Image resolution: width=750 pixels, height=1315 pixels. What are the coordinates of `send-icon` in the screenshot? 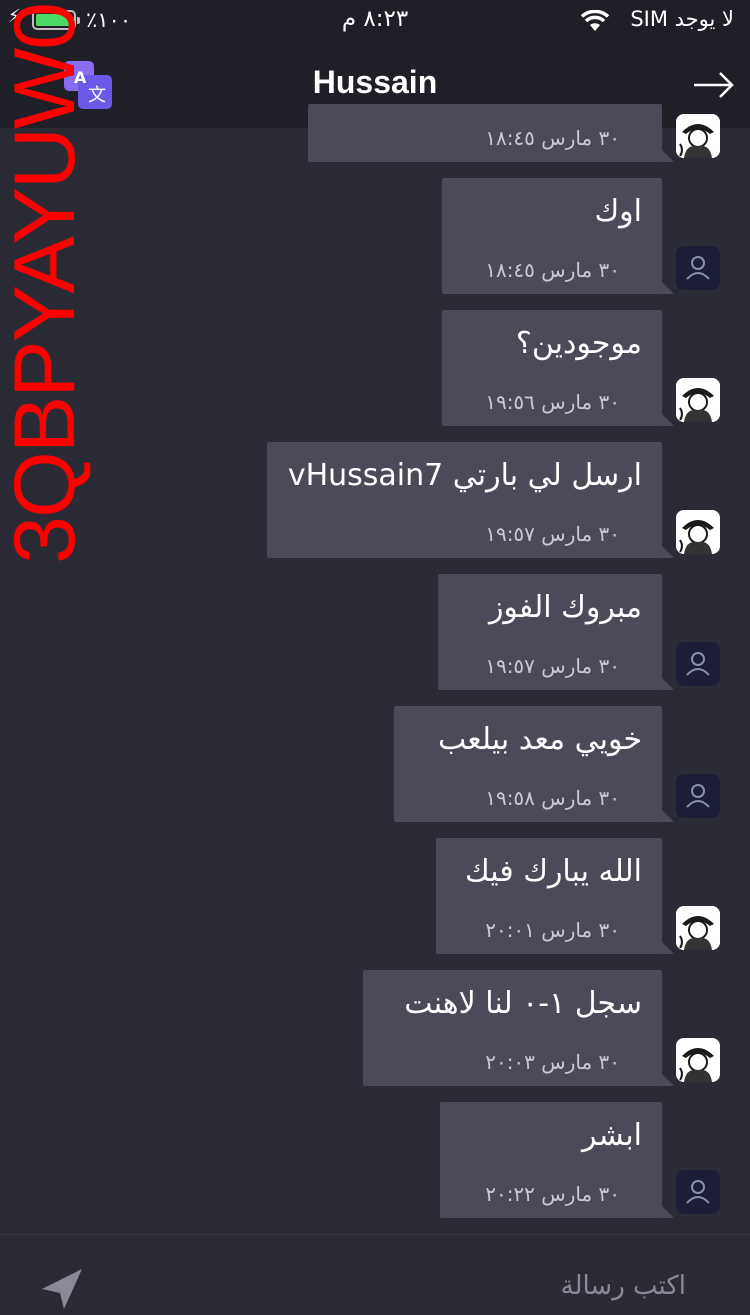 It's located at (62, 1289).